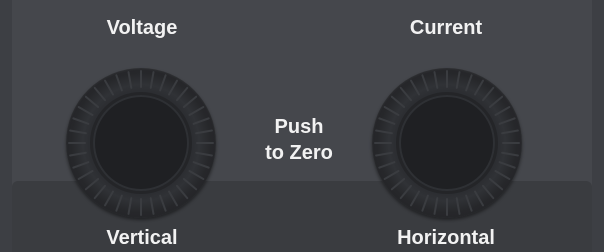  Describe the element at coordinates (142, 238) in the screenshot. I see `vertical-label: Vertical` at that location.